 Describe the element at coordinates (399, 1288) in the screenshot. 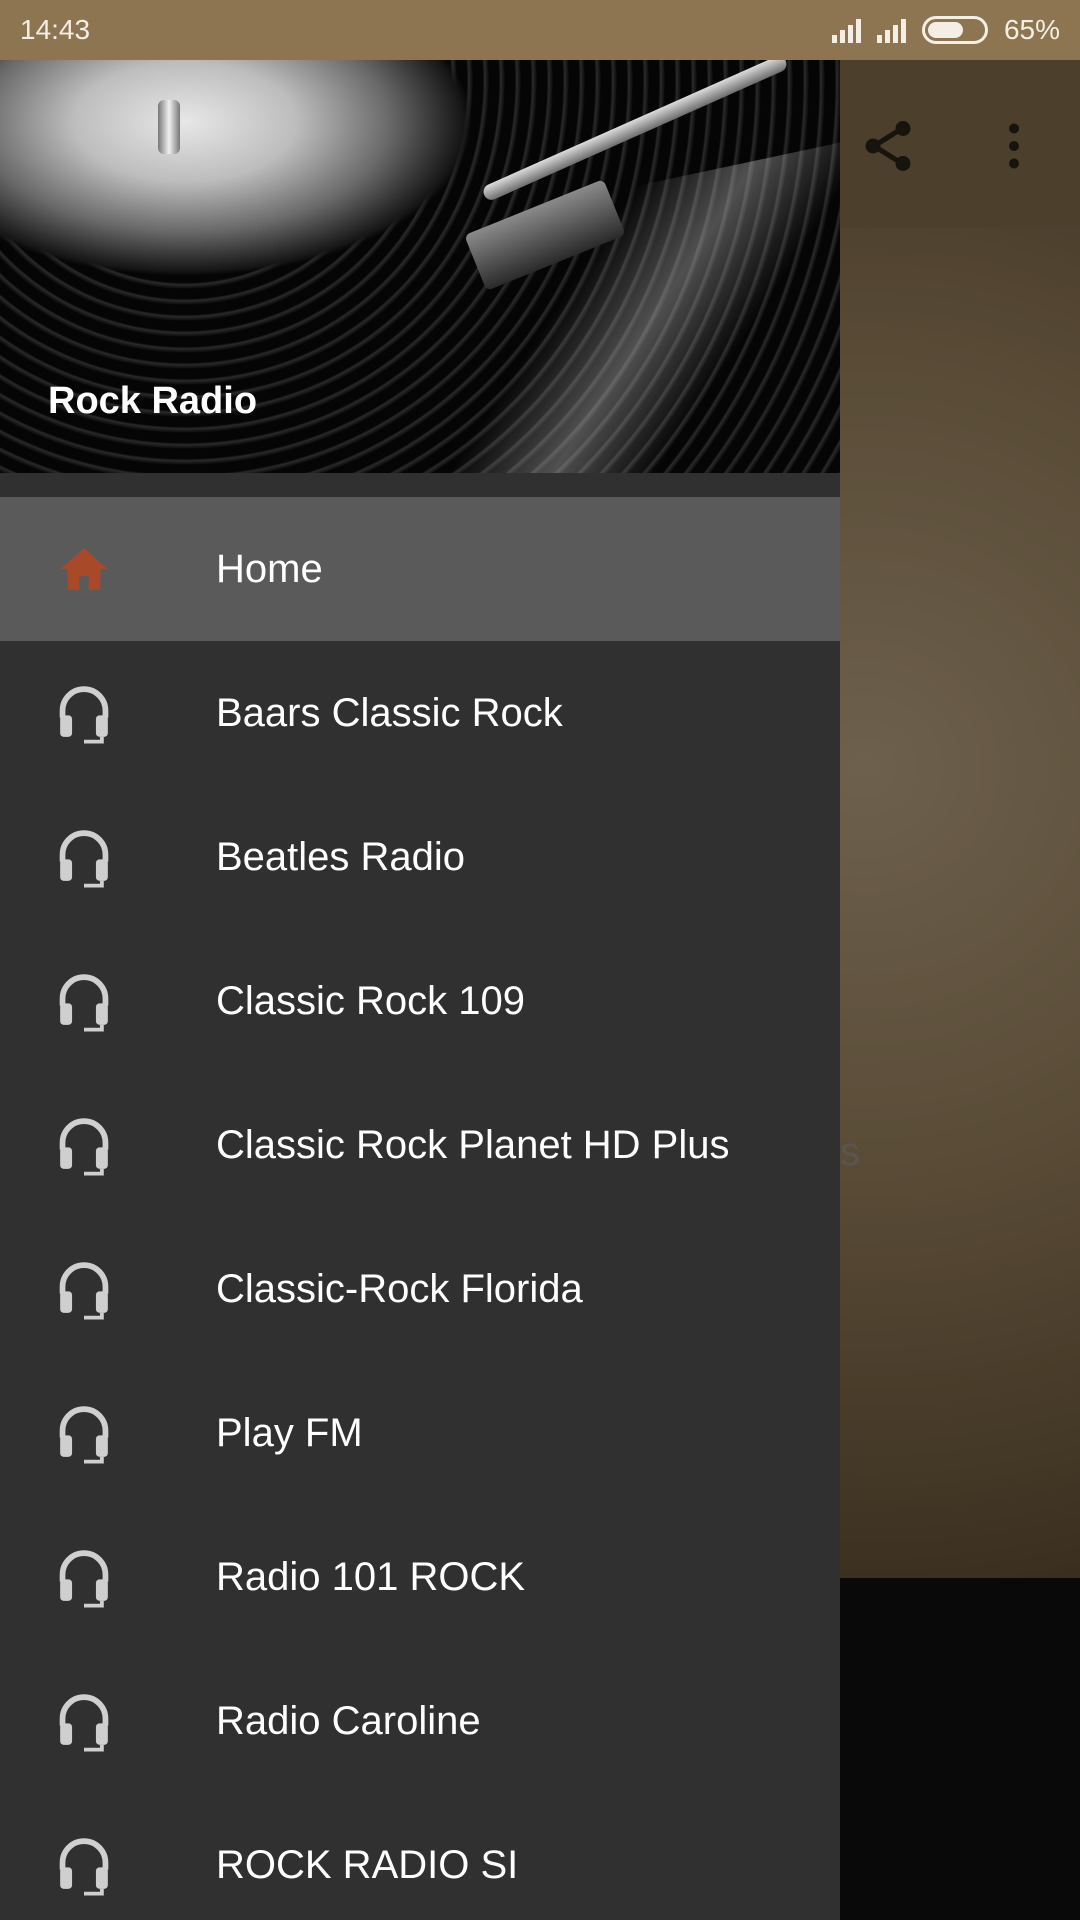

I see `nav-item-label: Classic-Rock Florida` at that location.